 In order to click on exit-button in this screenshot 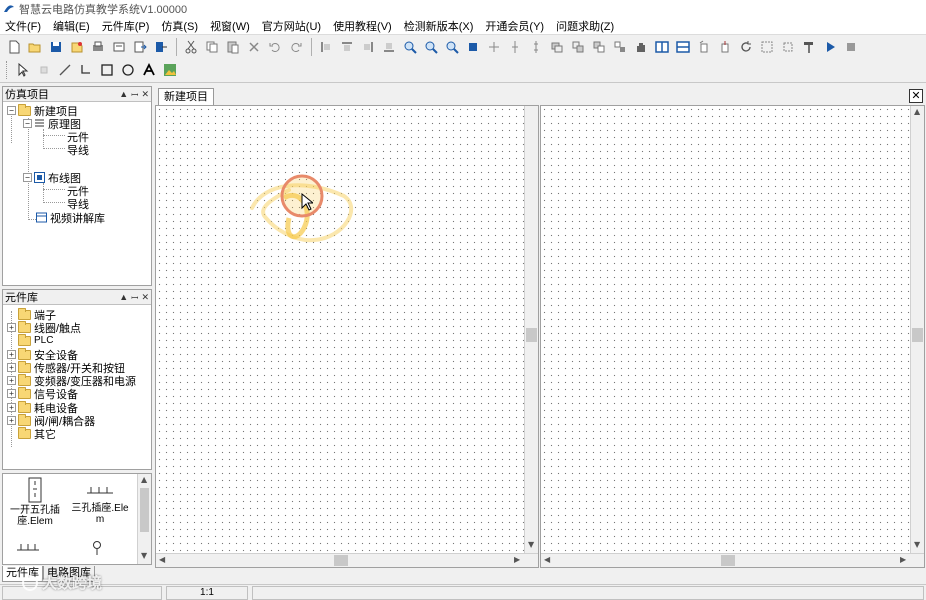, I will do `click(161, 47)`.